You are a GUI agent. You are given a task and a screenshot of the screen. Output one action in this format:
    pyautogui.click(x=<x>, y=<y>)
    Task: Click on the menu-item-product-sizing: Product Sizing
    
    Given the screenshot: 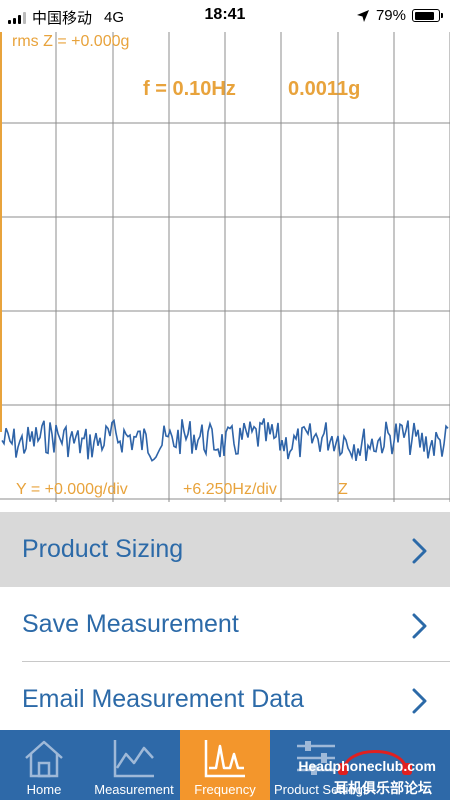 What is the action you would take?
    pyautogui.click(x=225, y=549)
    